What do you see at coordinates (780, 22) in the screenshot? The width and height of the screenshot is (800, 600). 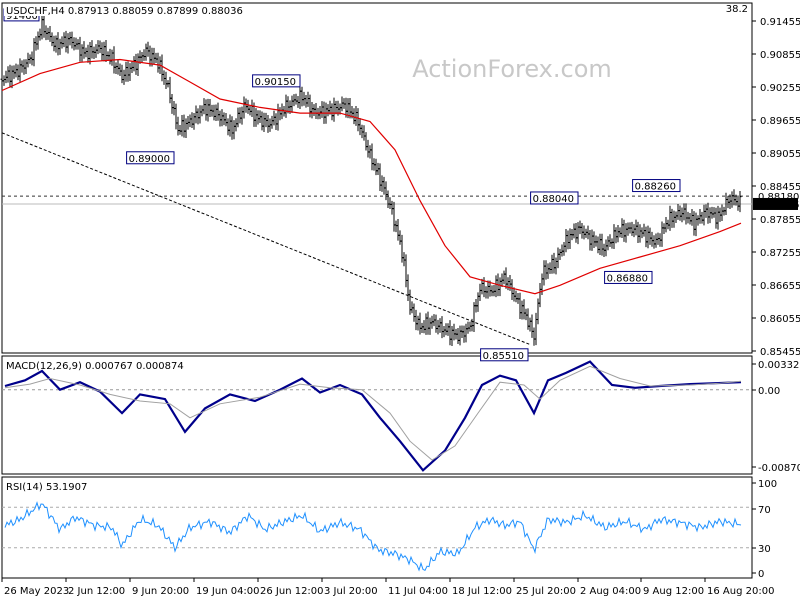 I see `price-y-tick-label: 0.91455` at bounding box center [780, 22].